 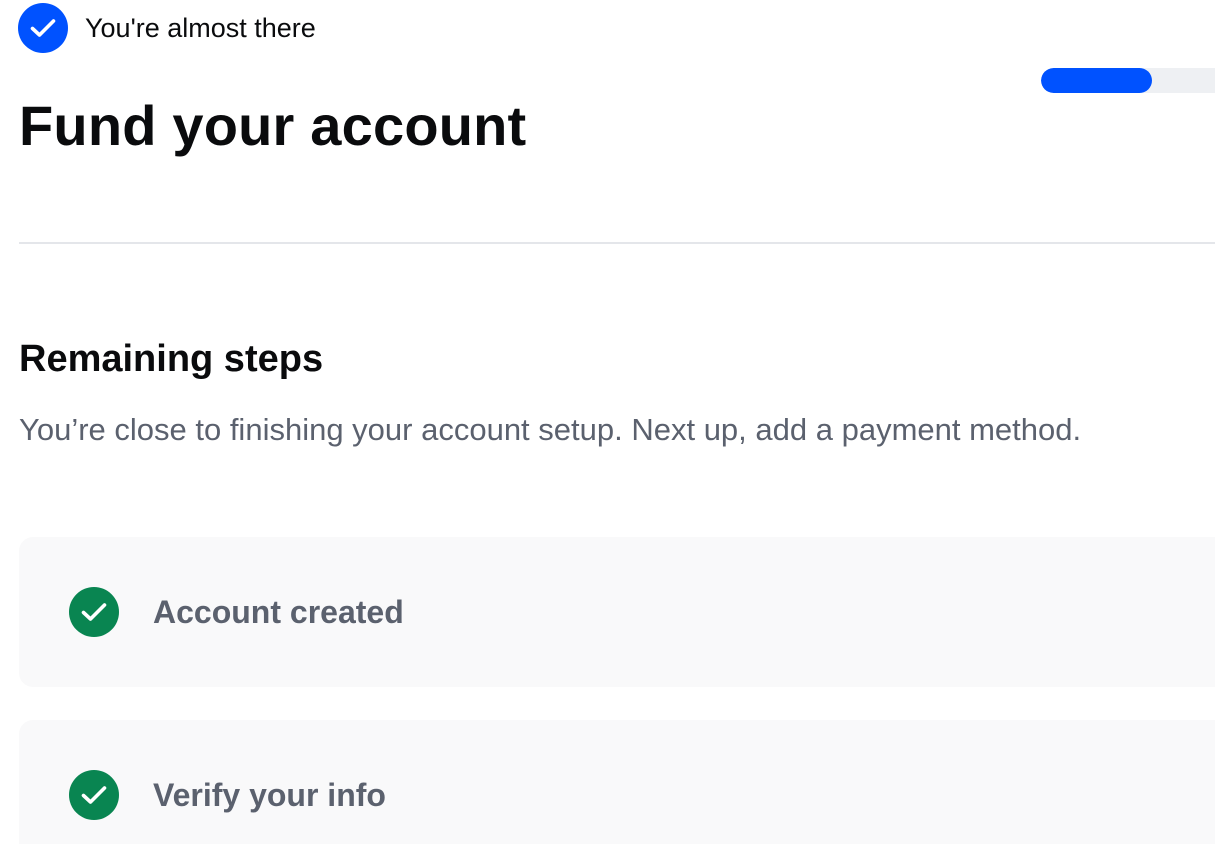 I want to click on setup-progress-bar, so click(x=1128, y=80).